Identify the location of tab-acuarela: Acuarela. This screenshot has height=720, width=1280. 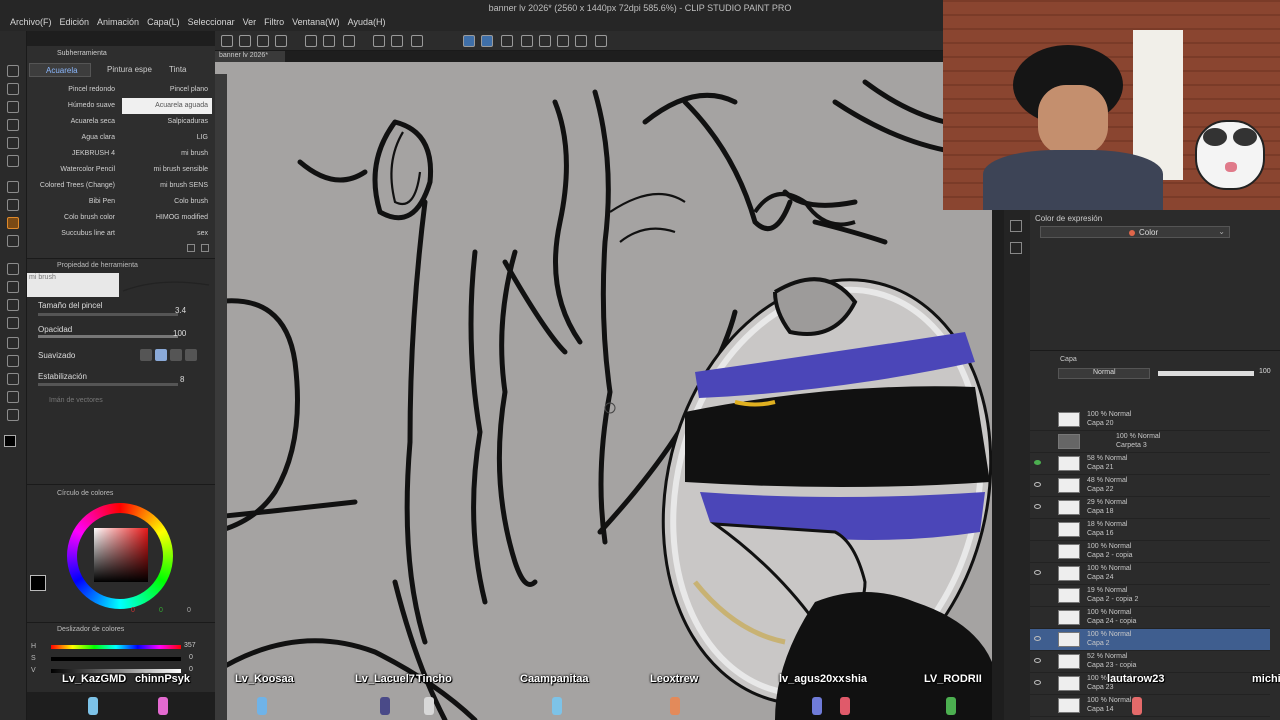
(60, 70).